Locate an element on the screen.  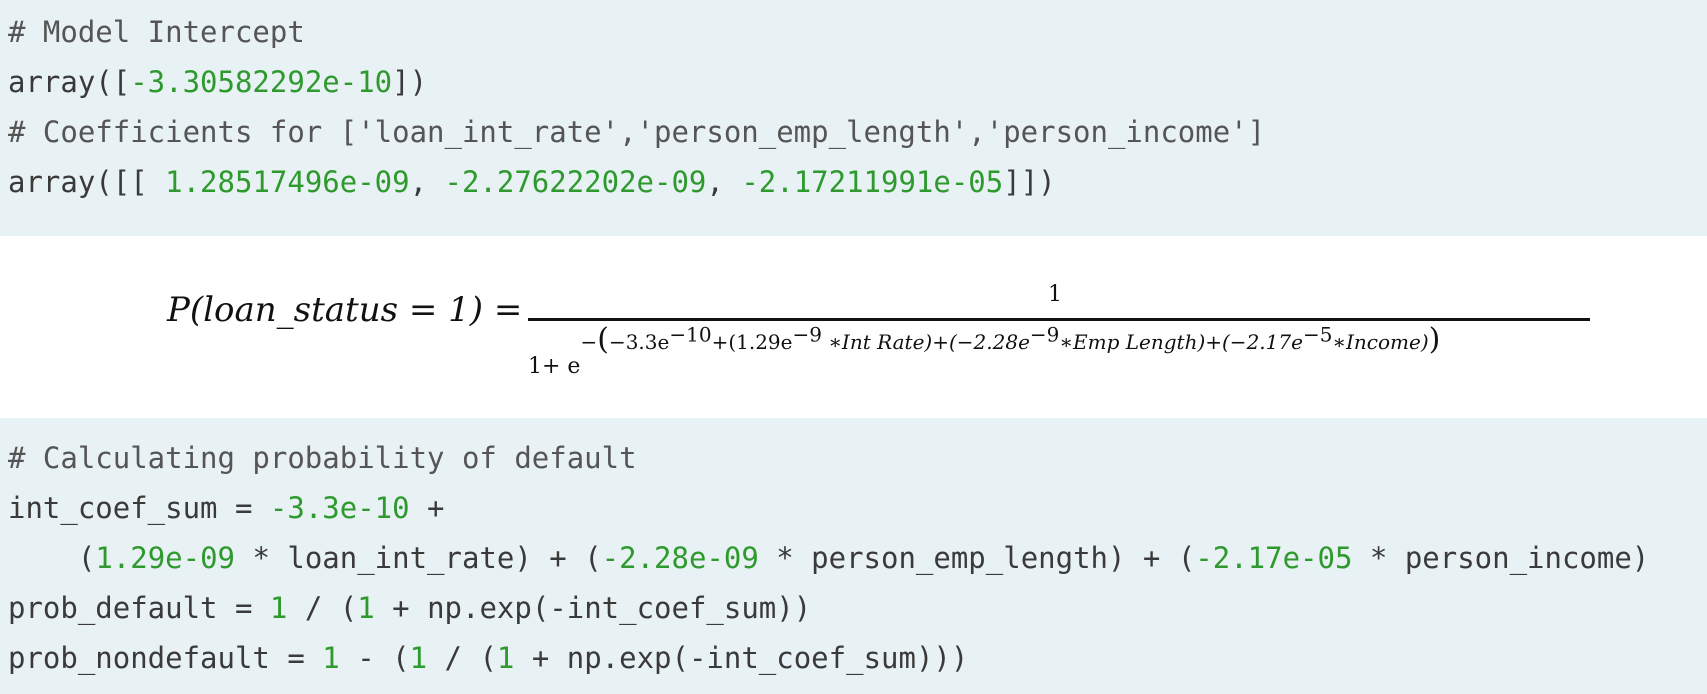
coef-literal: -2.28e-09 is located at coordinates (680, 558).